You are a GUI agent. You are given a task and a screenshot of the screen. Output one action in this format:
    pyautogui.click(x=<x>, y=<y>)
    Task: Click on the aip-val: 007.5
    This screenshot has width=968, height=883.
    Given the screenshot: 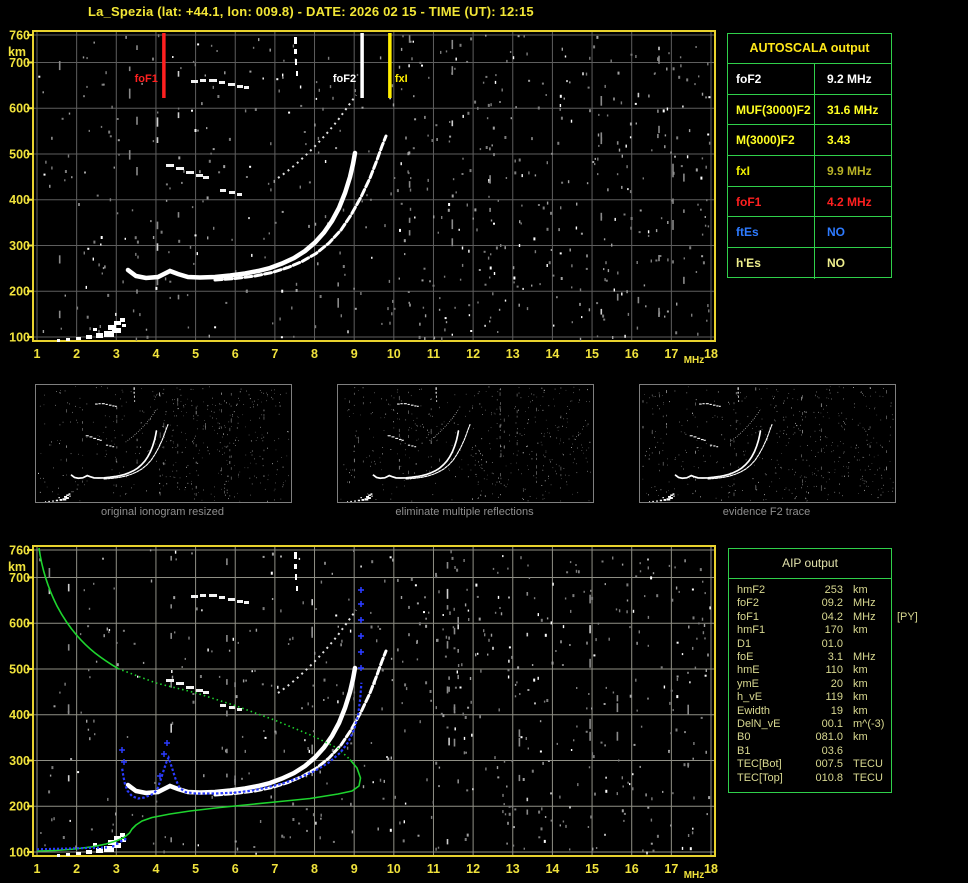 What is the action you would take?
    pyautogui.click(x=829, y=764)
    